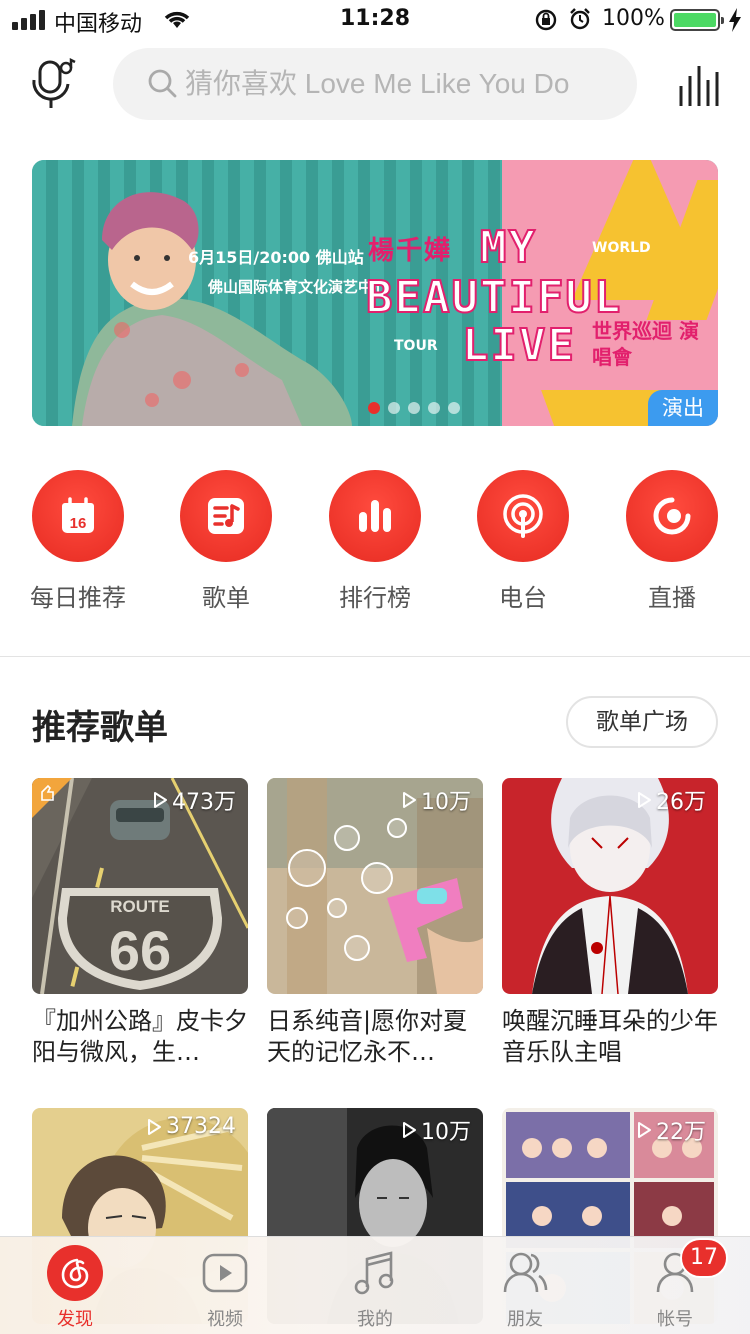 The height and width of the screenshot is (1334, 750). Describe the element at coordinates (375, 20) in the screenshot. I see `status-bar: 中国移动 11:28 100%` at that location.